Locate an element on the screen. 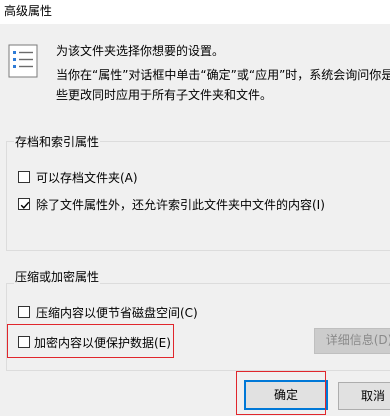 This screenshot has width=390, height=416. compress-label: 压缩内容以便节省磁盘空间(C) is located at coordinates (117, 312).